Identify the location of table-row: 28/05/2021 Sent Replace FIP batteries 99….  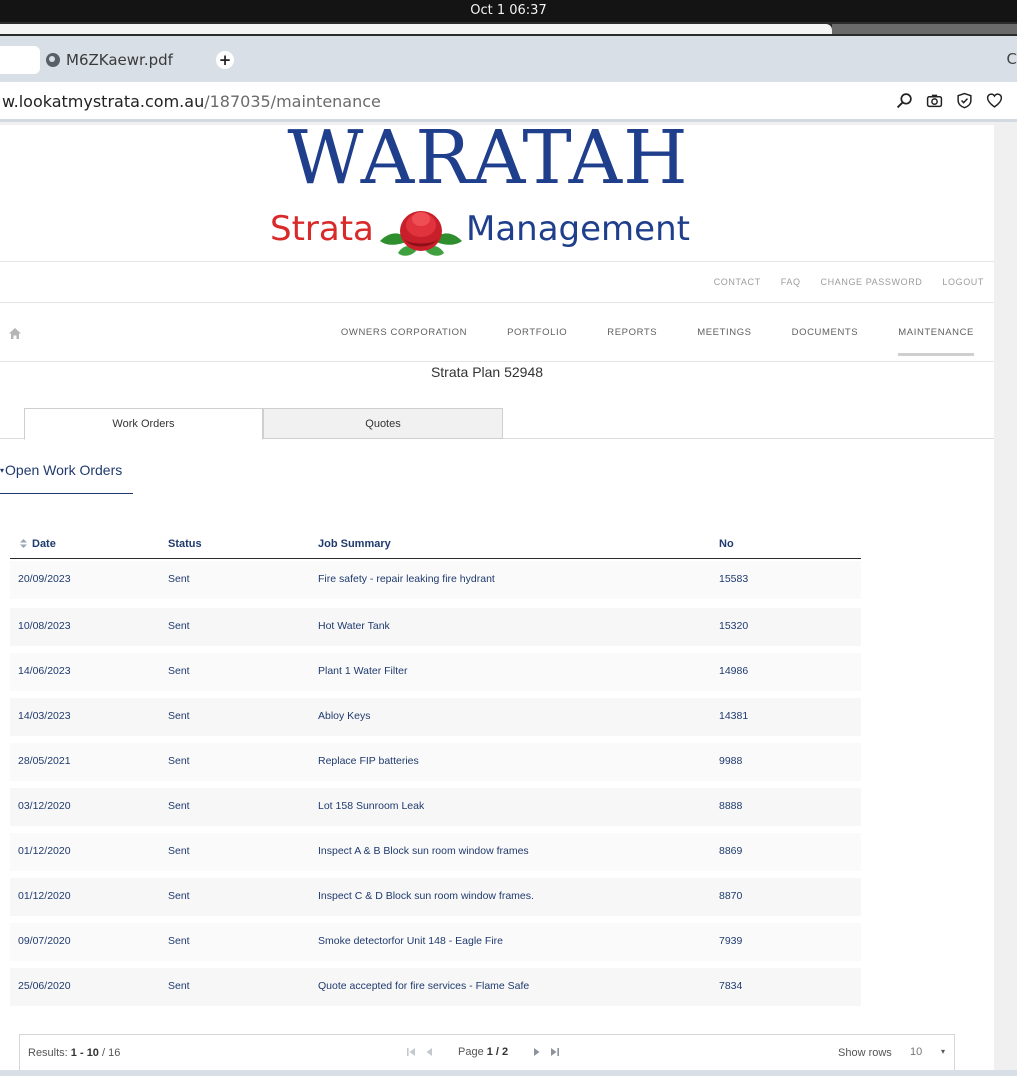
(435, 762).